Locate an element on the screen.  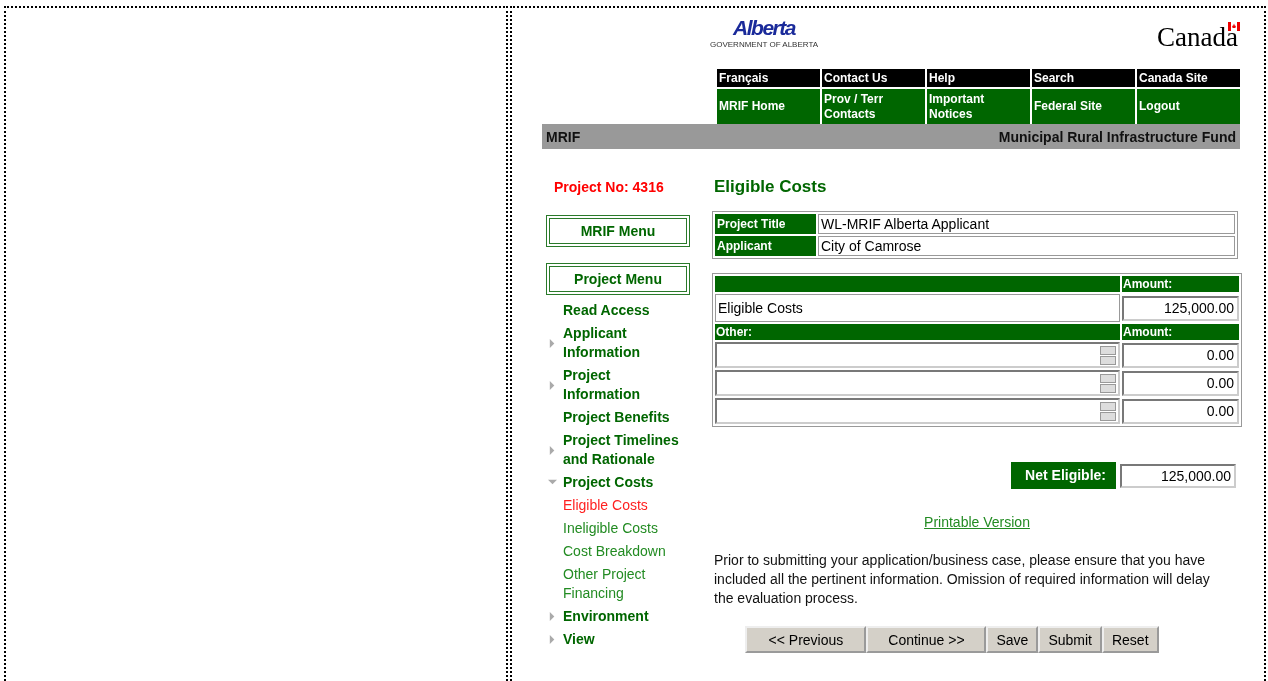
sidebar-sublink: Other Project Financing is located at coordinates (628, 584).